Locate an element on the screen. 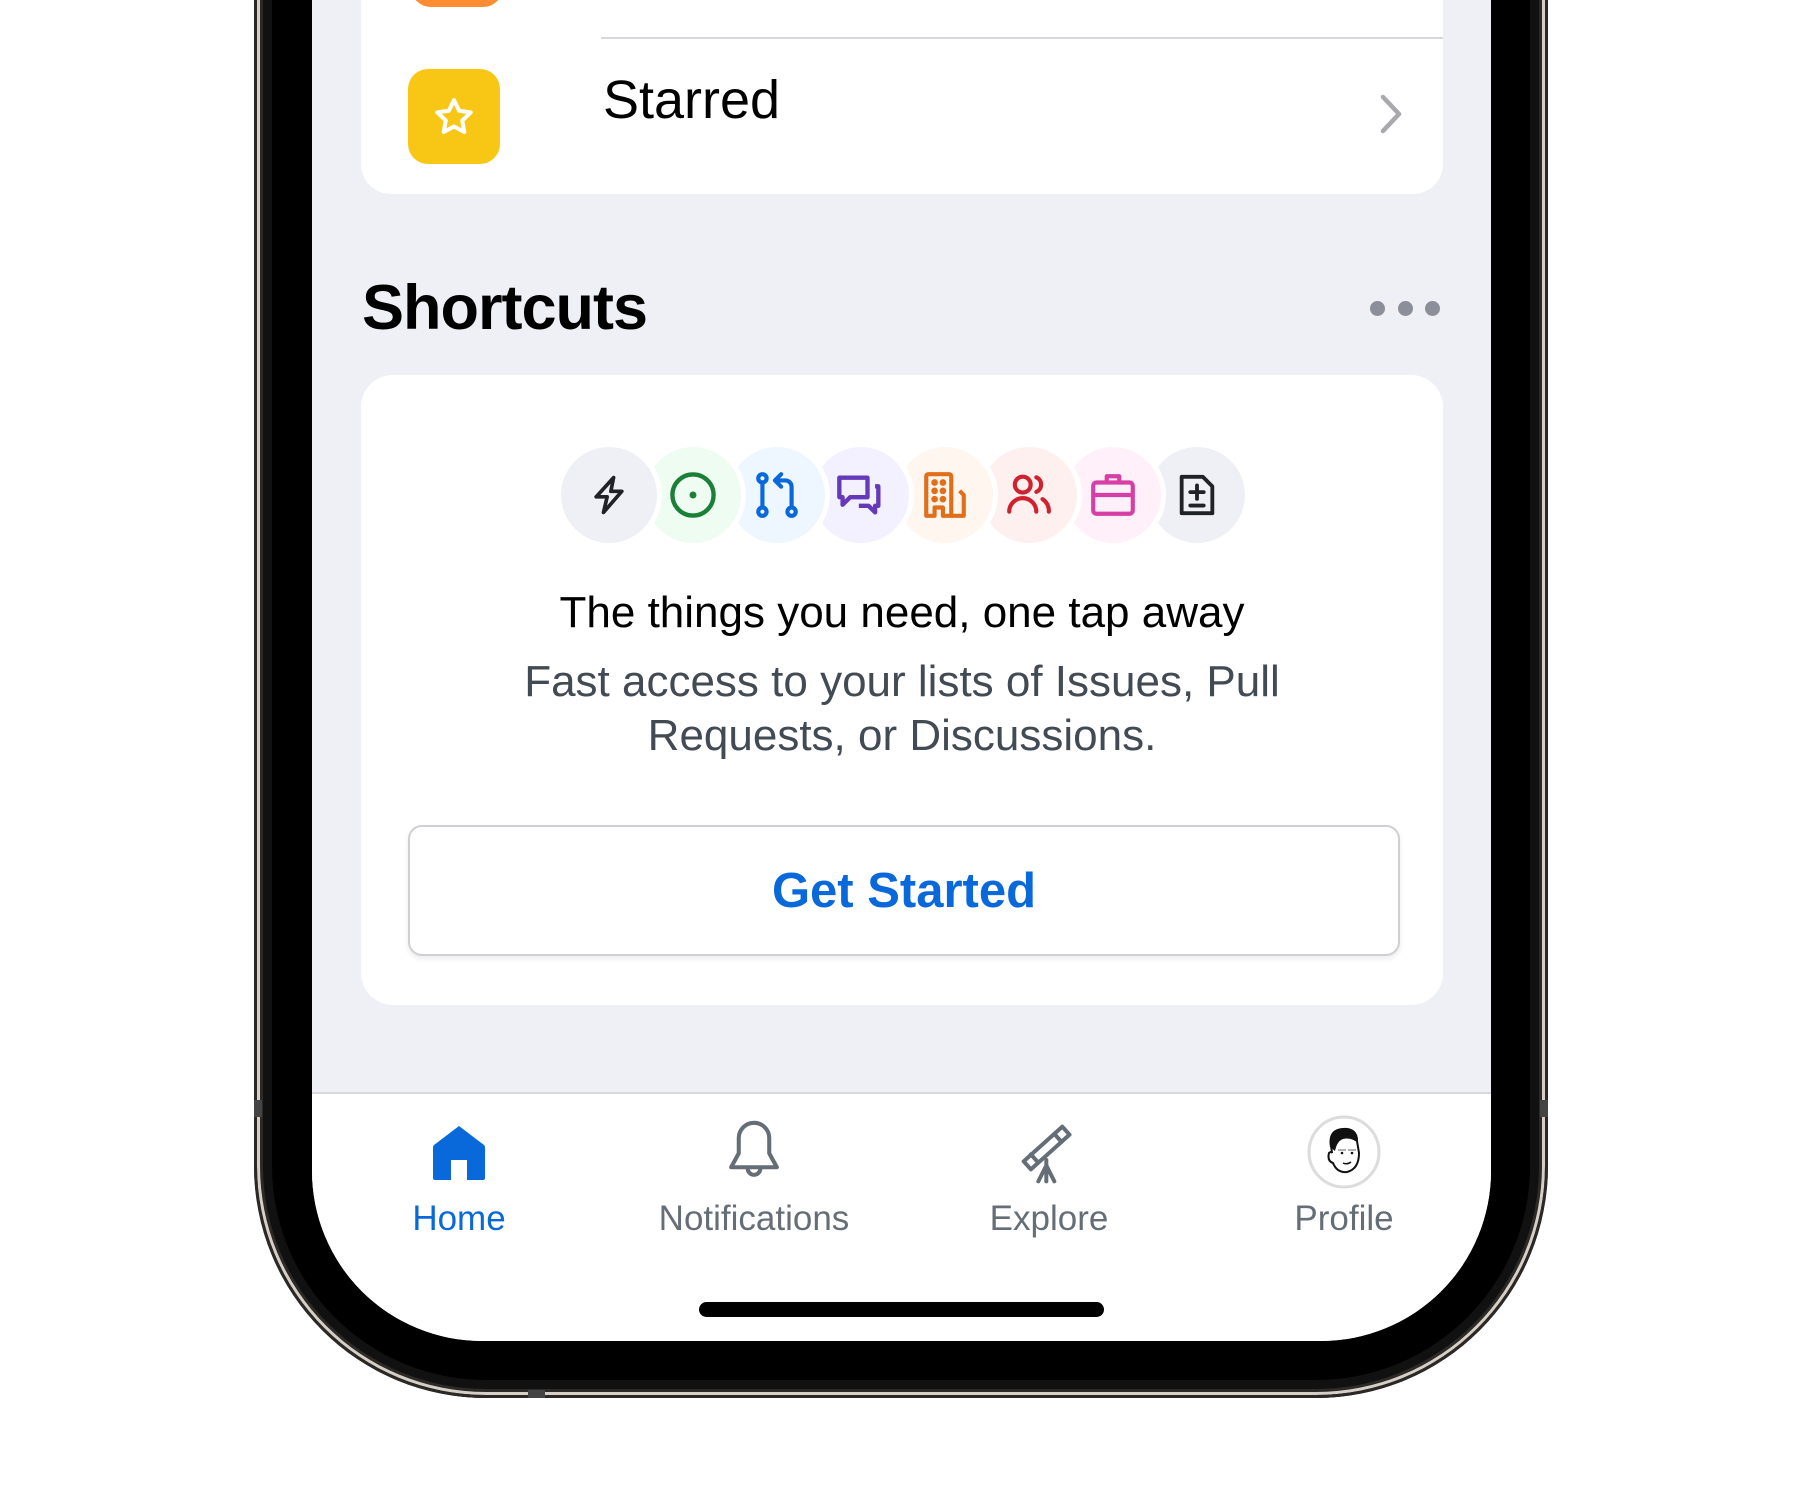  tab-notifications: Notifications is located at coordinates (754, 1174).